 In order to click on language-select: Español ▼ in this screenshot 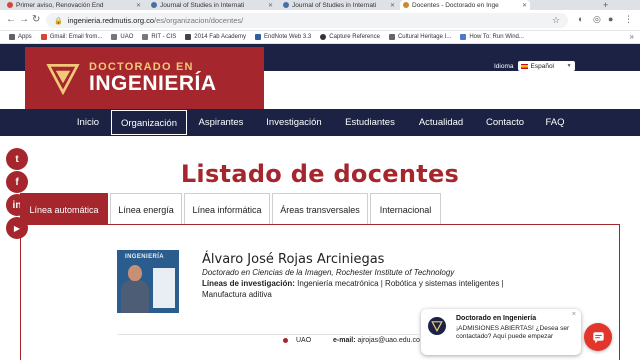, I will do `click(546, 66)`.